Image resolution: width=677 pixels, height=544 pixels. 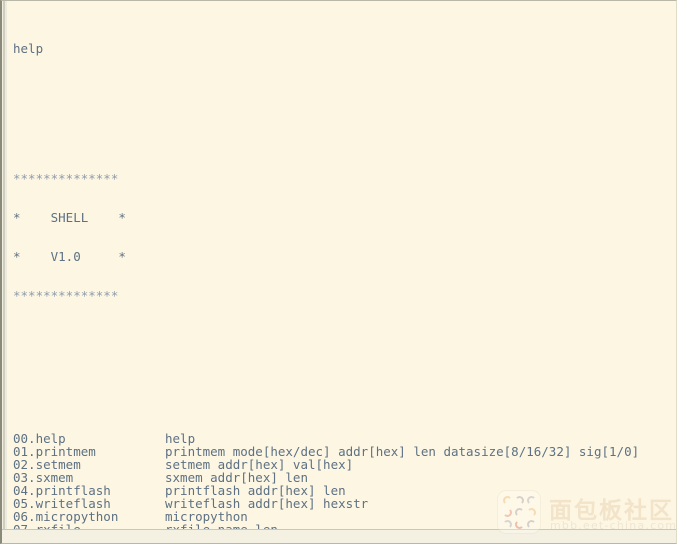 What do you see at coordinates (5, 272) in the screenshot?
I see `terminal-left-gutter` at bounding box center [5, 272].